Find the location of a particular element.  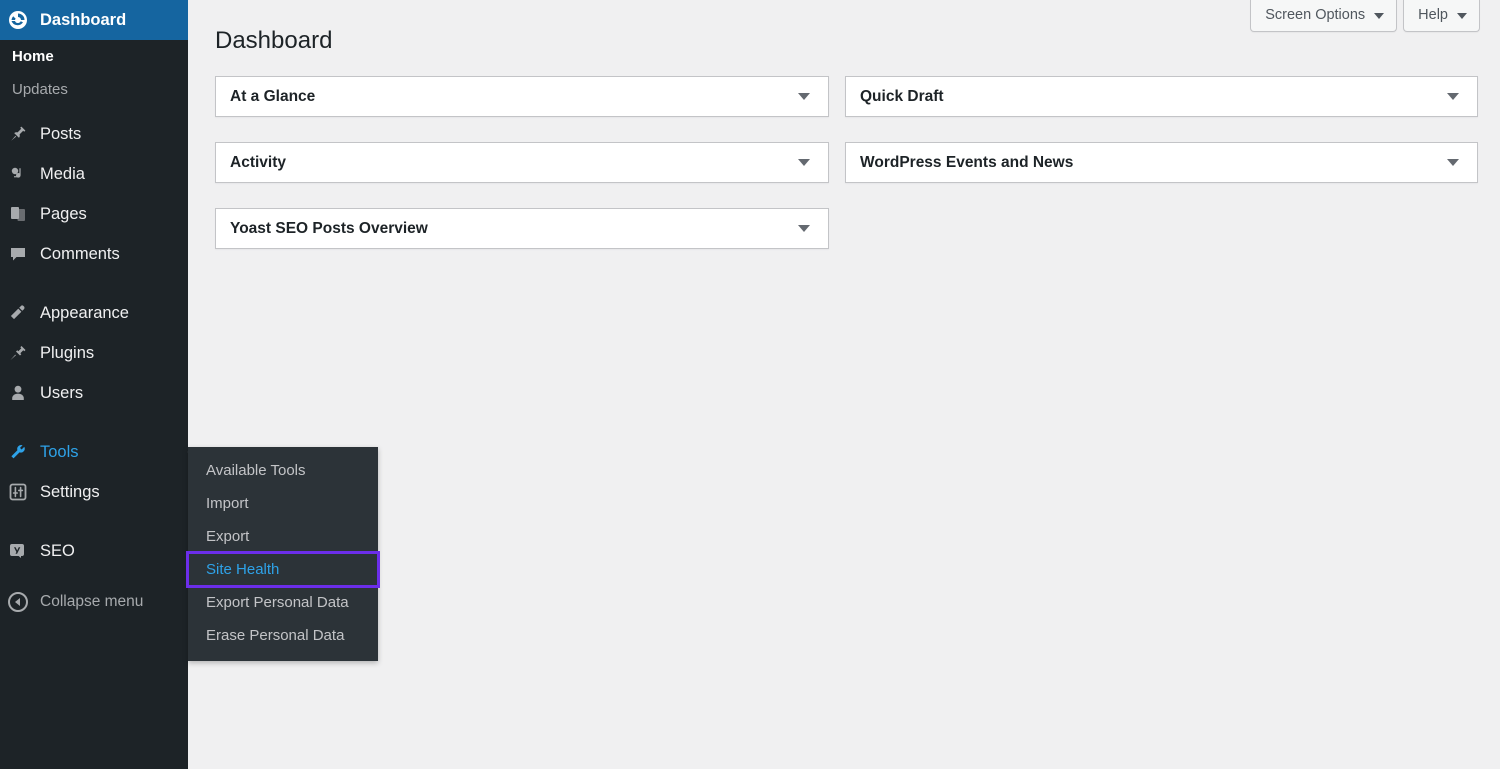

dashboard-widget: Activity is located at coordinates (522, 162).